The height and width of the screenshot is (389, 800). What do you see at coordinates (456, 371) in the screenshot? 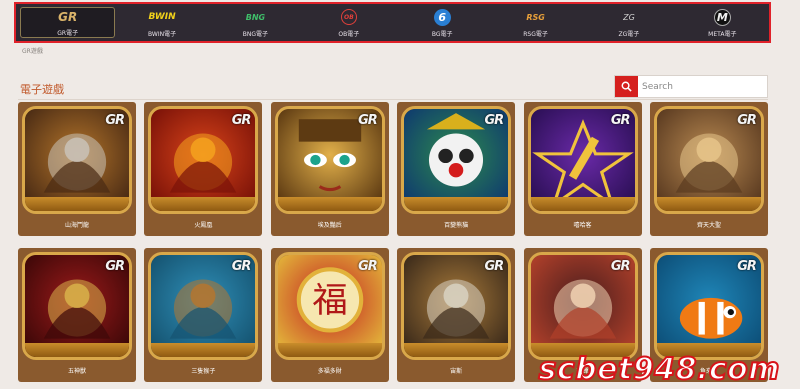
I see `game-name: 宙斯` at bounding box center [456, 371].